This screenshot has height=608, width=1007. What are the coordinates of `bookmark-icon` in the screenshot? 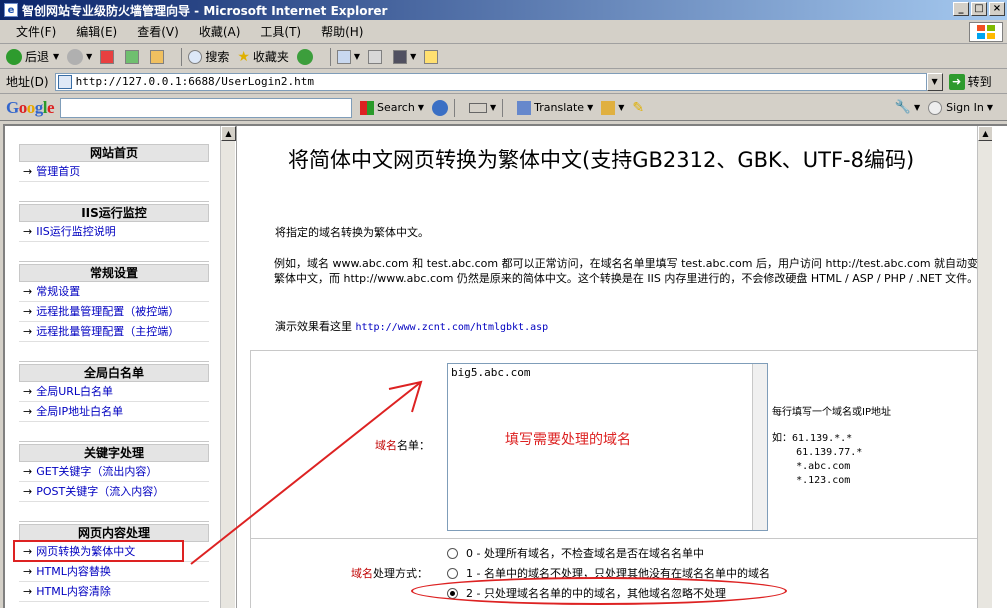 It's located at (608, 107).